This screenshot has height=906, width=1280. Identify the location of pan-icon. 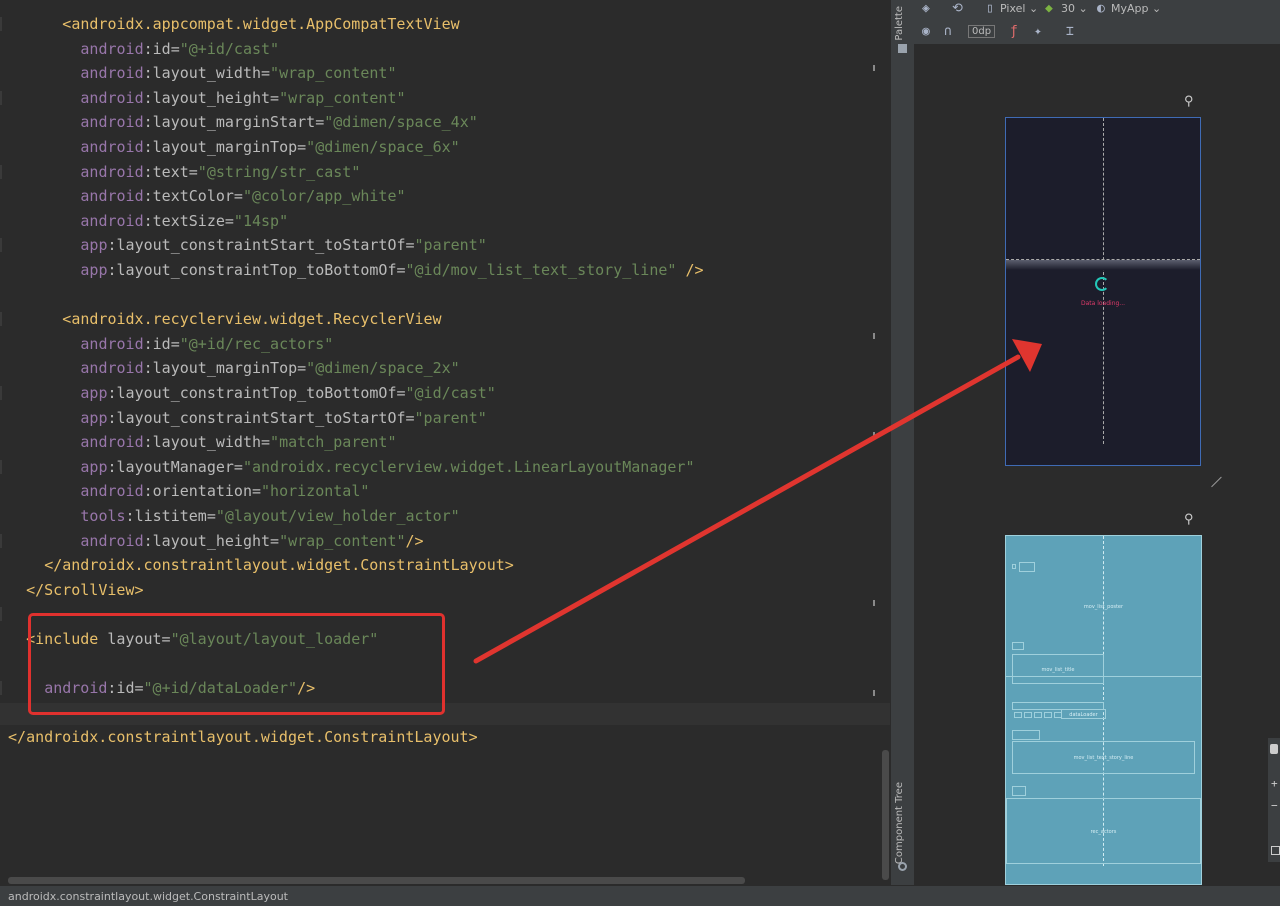
(1274, 749).